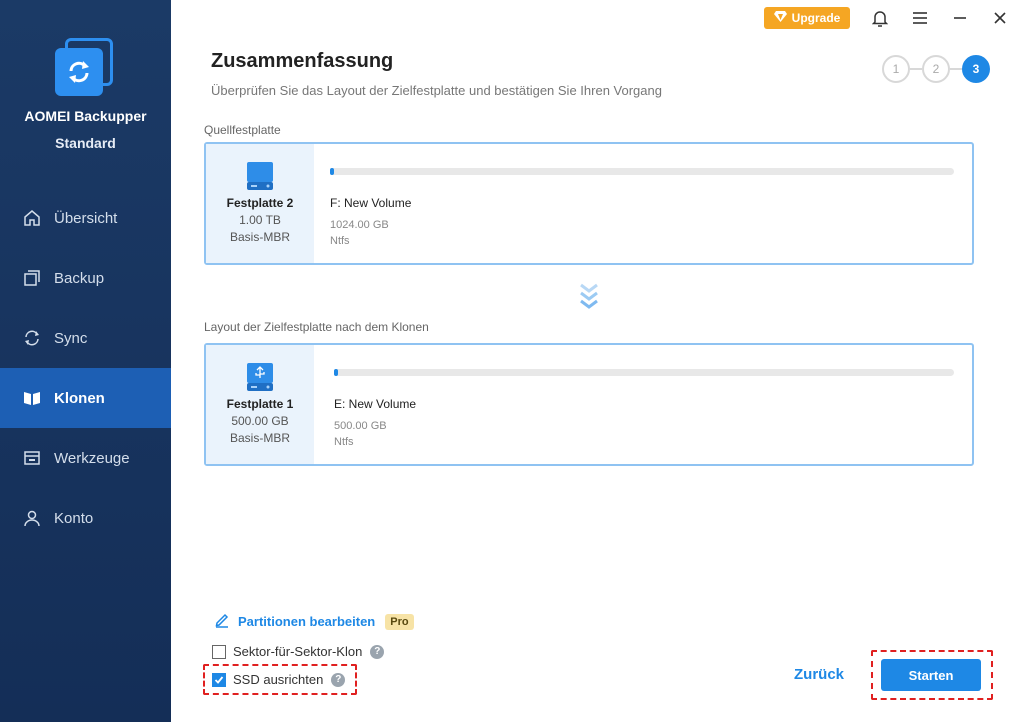 Image resolution: width=1019 pixels, height=722 pixels. Describe the element at coordinates (71, 338) in the screenshot. I see `sidebar-item-label: Sync` at that location.